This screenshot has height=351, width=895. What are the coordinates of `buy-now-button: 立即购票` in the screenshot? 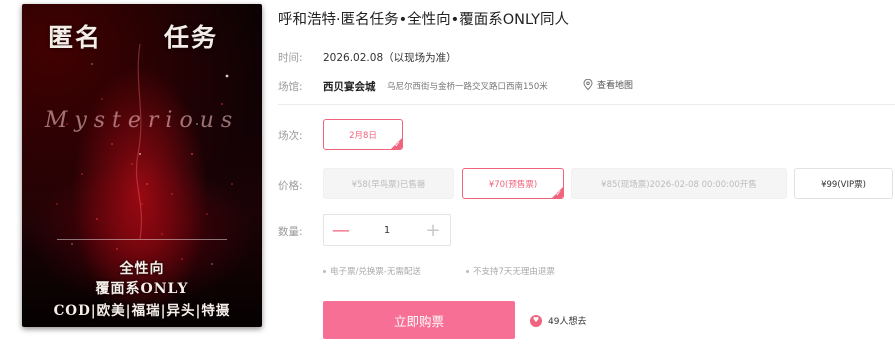 It's located at (419, 320).